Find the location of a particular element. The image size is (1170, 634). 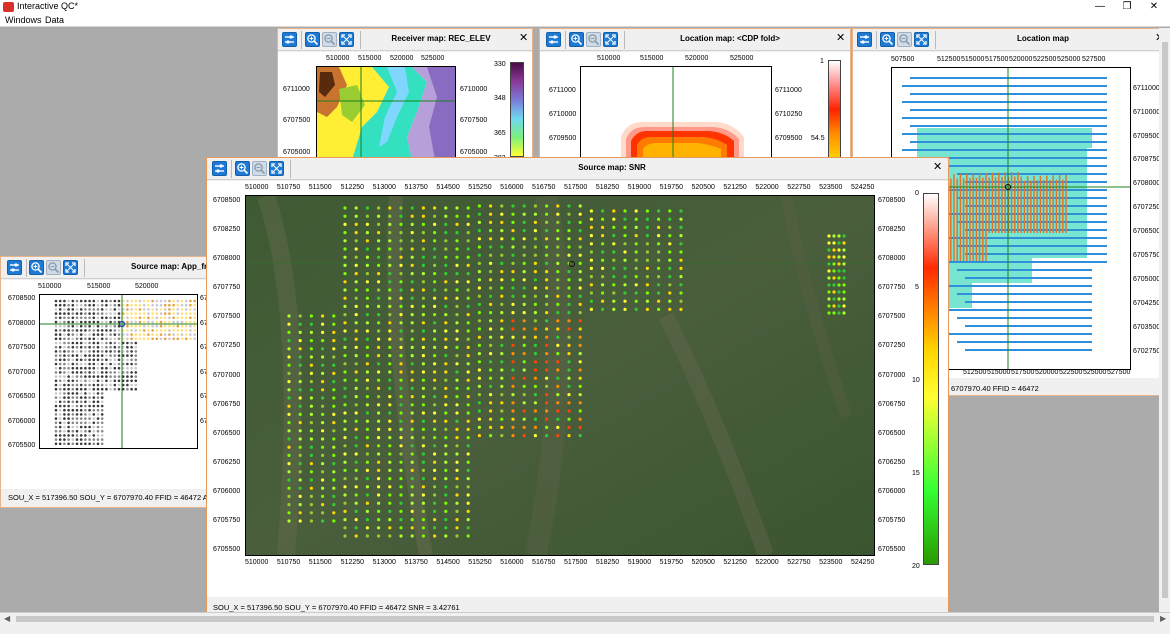

colorbar-tick: 5 is located at coordinates (917, 287).